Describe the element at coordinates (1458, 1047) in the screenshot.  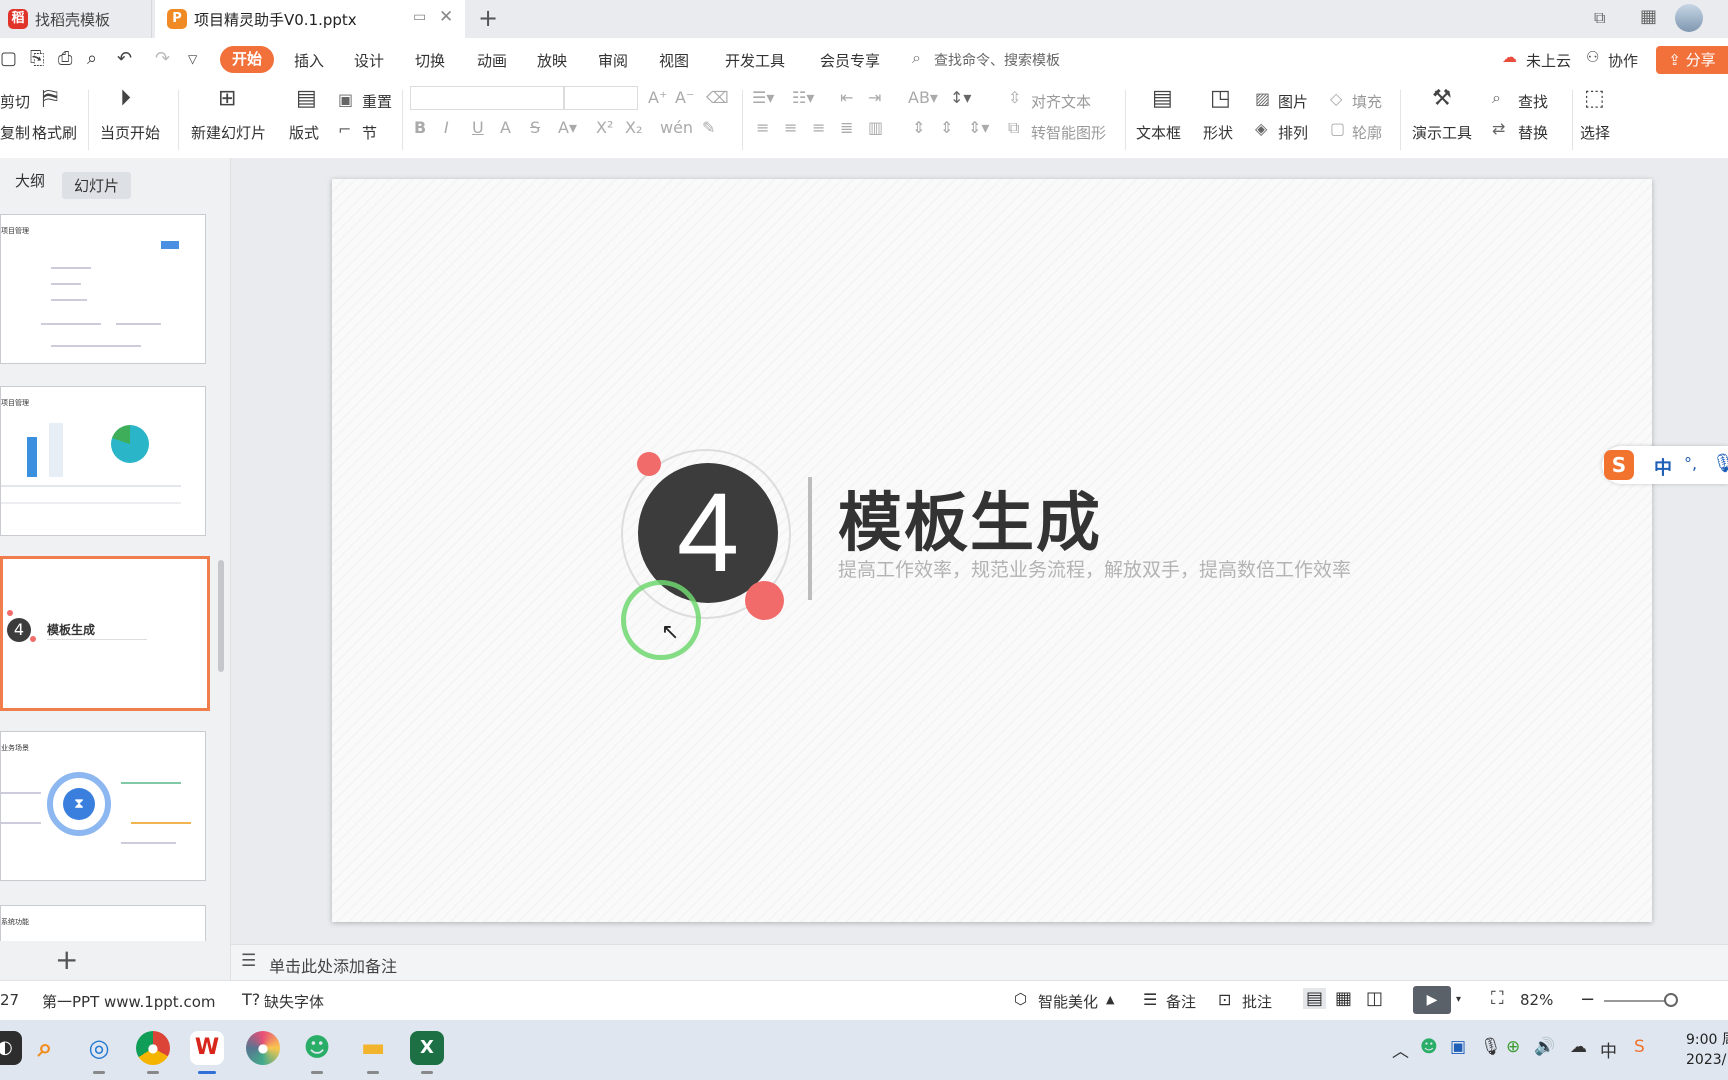
I see `meeting-tray-icon: ▣` at that location.